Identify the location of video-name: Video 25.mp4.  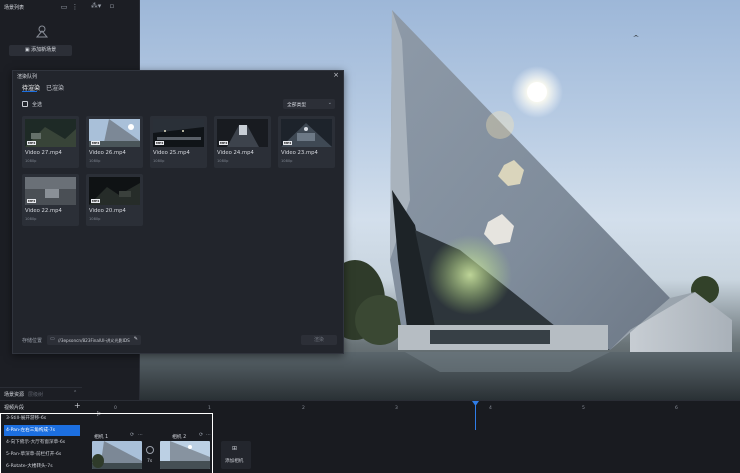
(171, 153).